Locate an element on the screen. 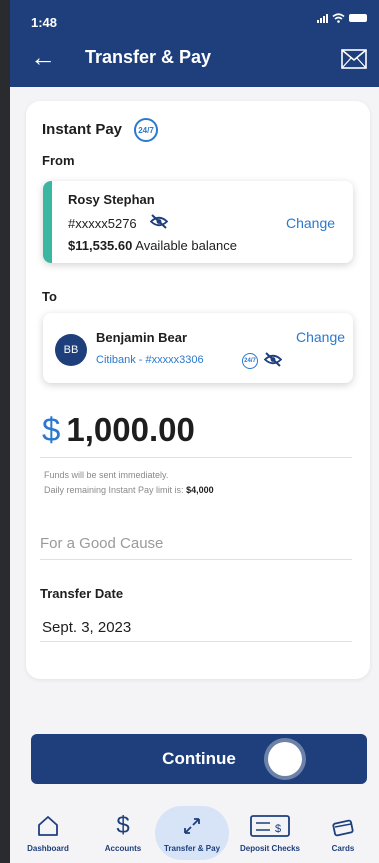 The image size is (379, 863). payee-avatar: BB is located at coordinates (71, 350).